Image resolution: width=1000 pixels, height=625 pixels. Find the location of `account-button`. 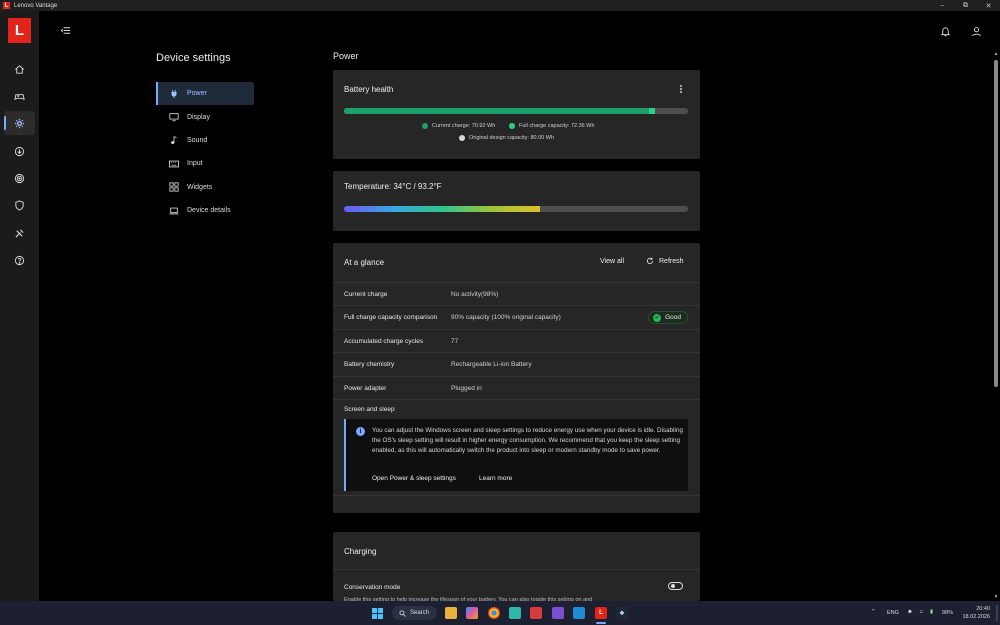

account-button is located at coordinates (976, 31).